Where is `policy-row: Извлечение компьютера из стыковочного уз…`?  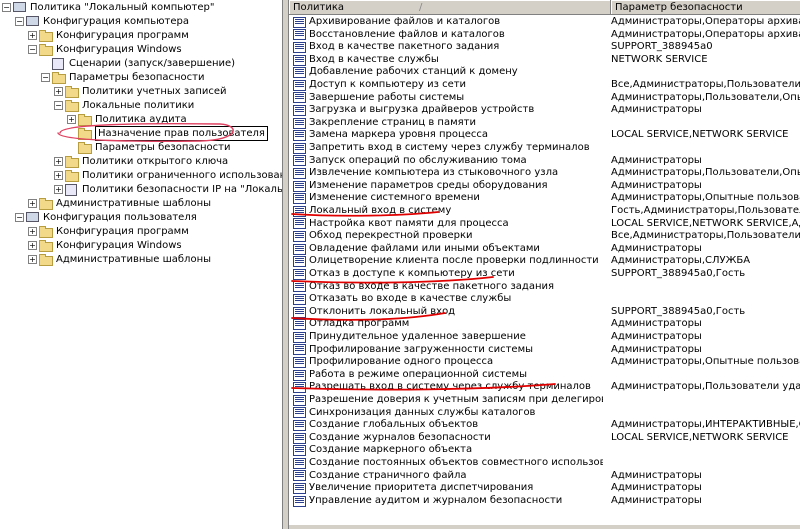 policy-row: Извлечение компьютера из стыковочного уз… is located at coordinates (544, 173).